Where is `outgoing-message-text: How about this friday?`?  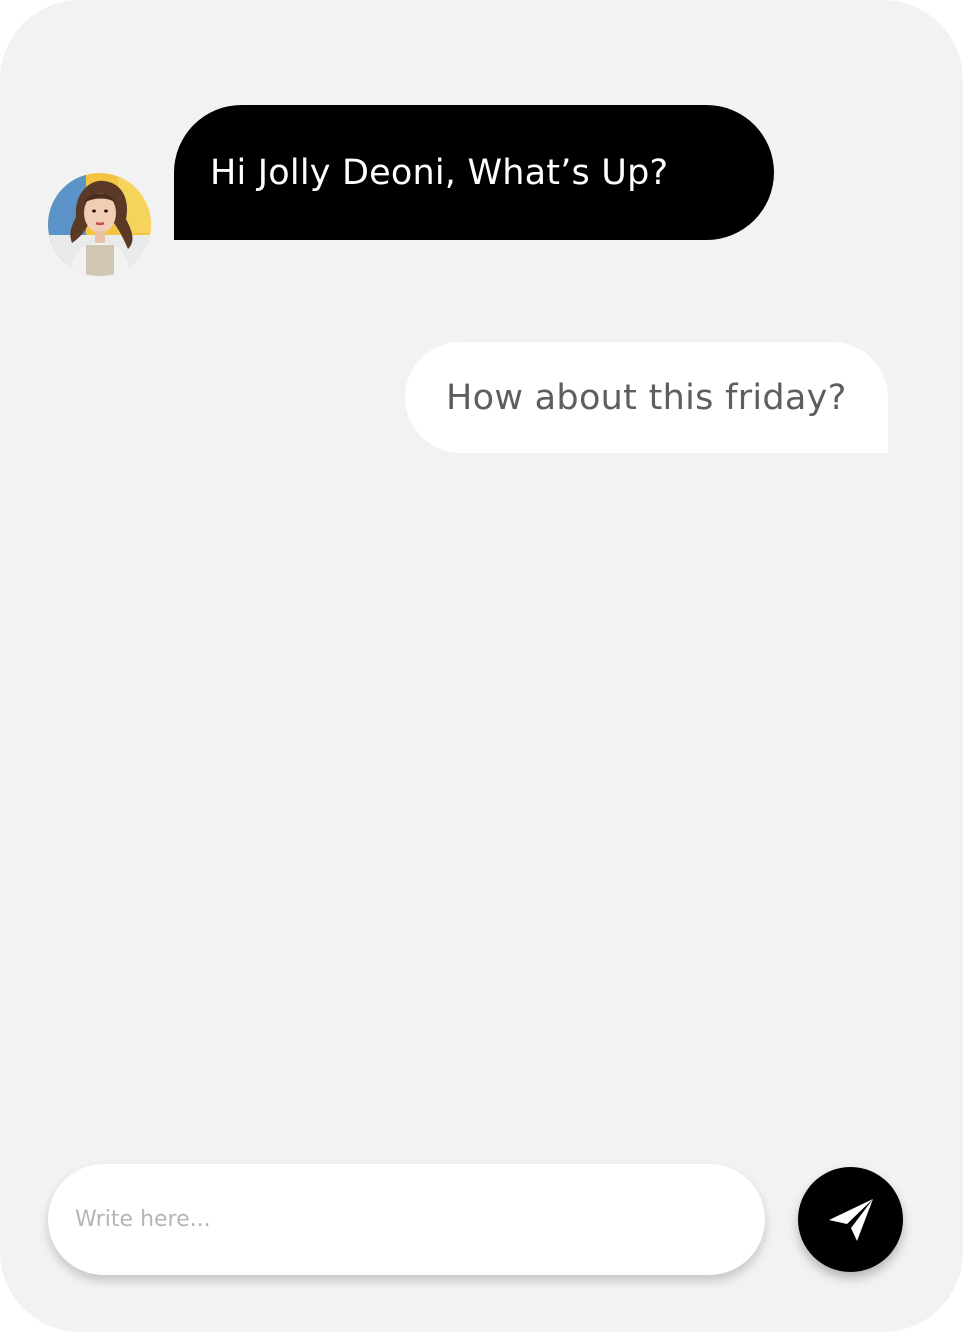 outgoing-message-text: How about this friday? is located at coordinates (646, 397).